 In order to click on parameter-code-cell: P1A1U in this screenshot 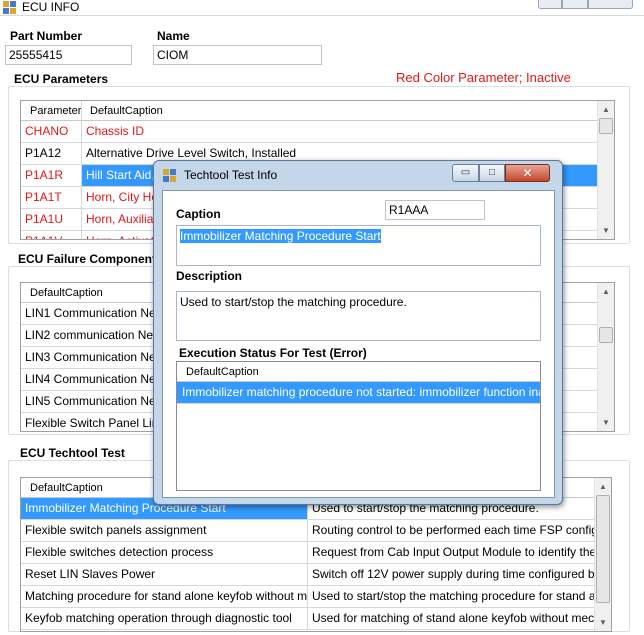, I will do `click(51, 219)`.